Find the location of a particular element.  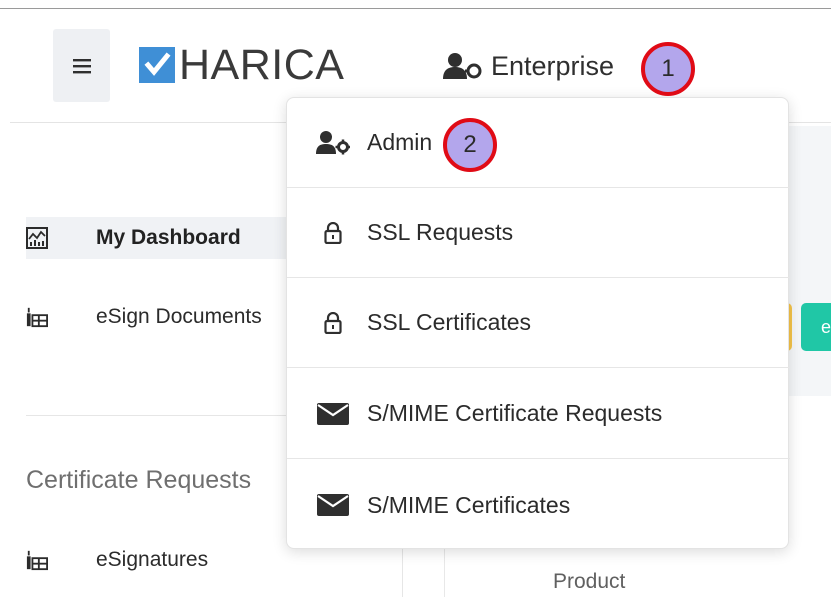

teal-action-button: e is located at coordinates (816, 327).